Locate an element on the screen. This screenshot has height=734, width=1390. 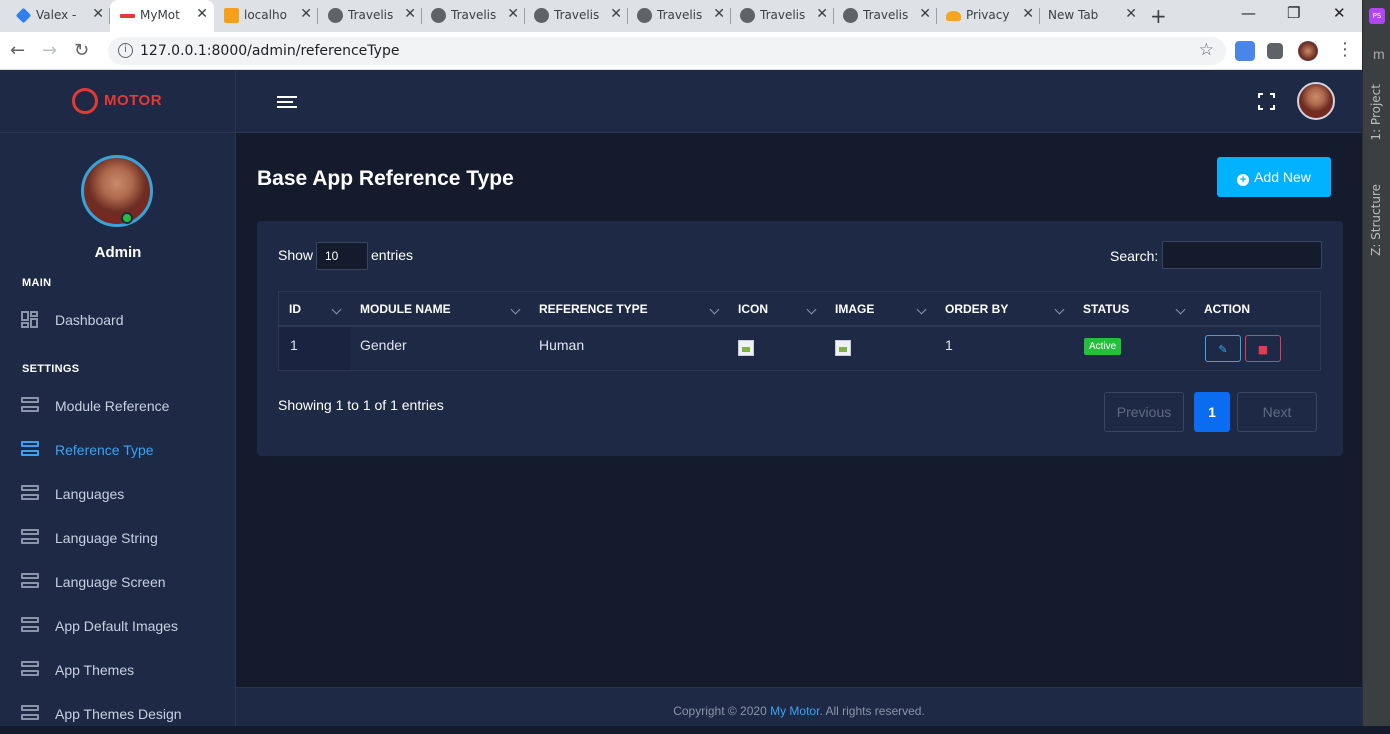
pencil-icon: ✎ is located at coordinates (1223, 349).